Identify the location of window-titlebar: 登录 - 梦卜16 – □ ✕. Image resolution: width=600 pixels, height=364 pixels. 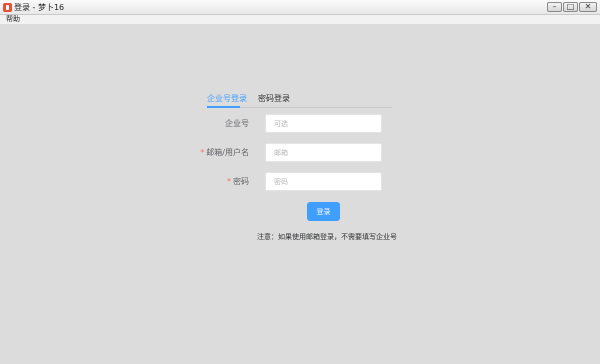
(300, 7).